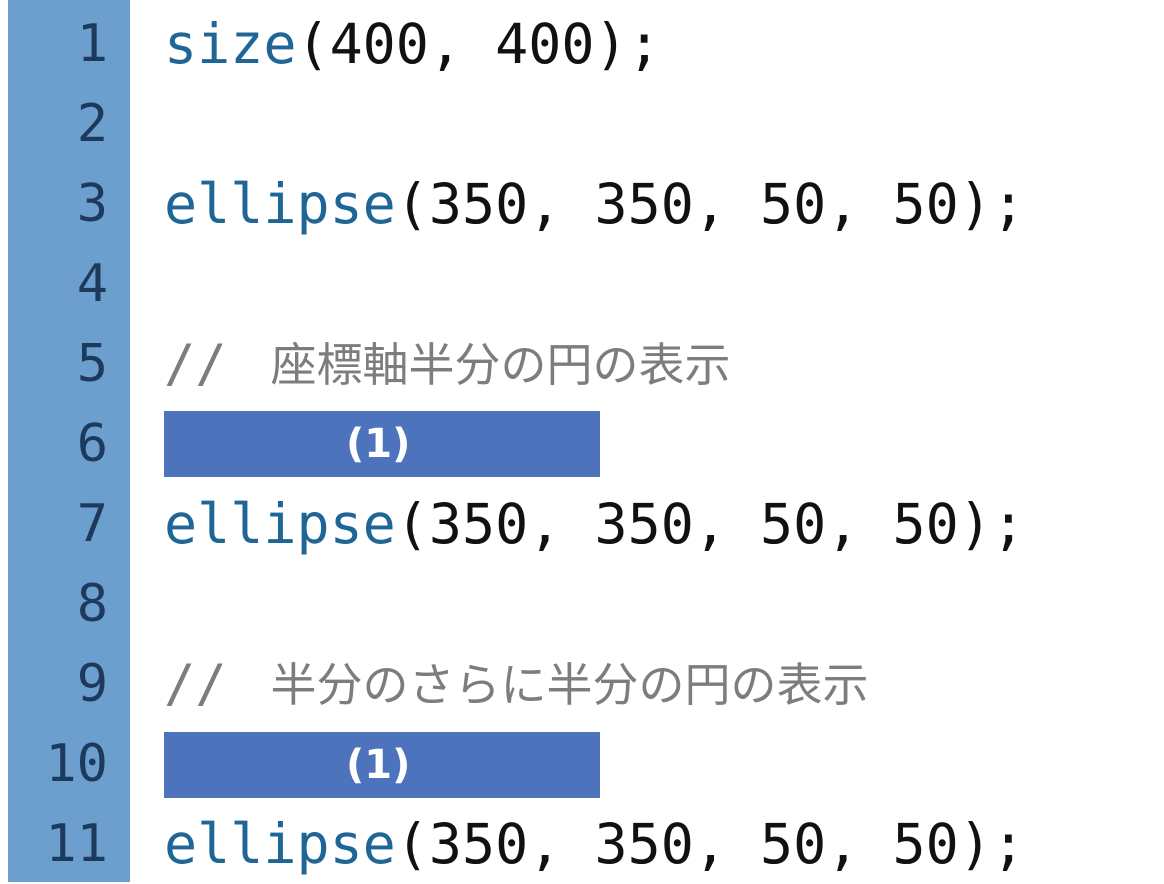 The height and width of the screenshot is (884, 1164). What do you see at coordinates (92, 204) in the screenshot?
I see `line-number-3: 3` at bounding box center [92, 204].